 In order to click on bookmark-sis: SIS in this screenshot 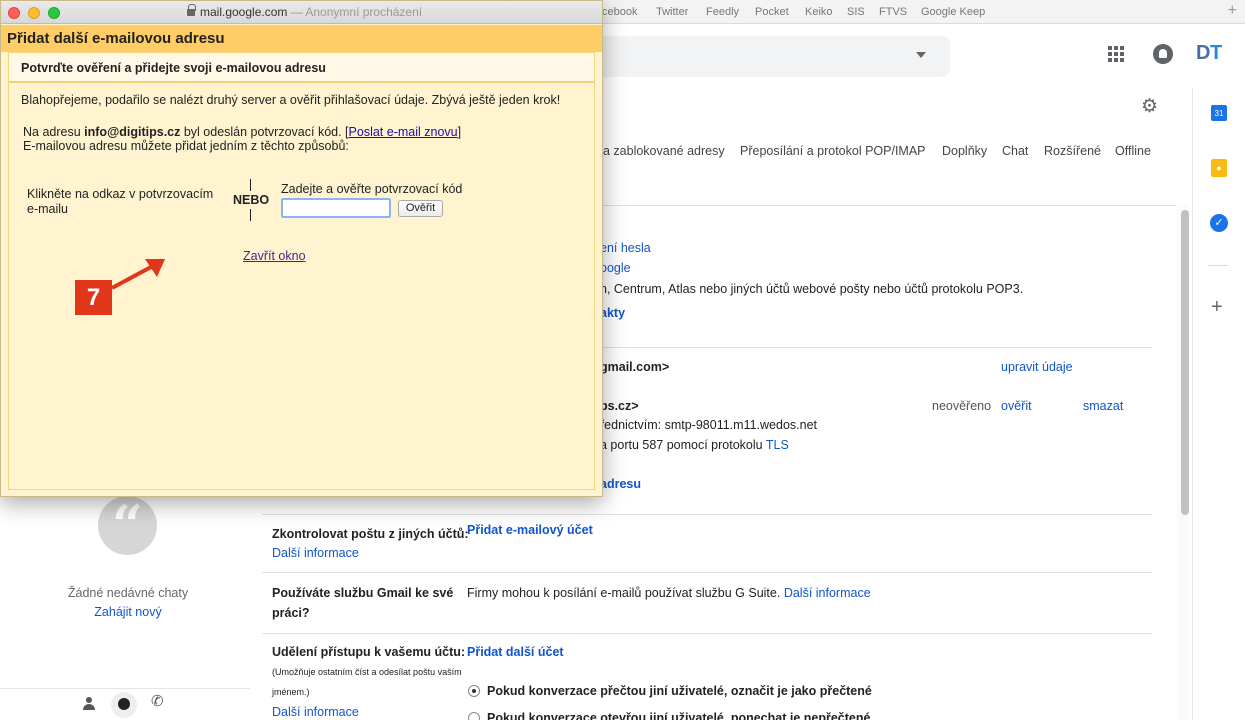, I will do `click(856, 12)`.